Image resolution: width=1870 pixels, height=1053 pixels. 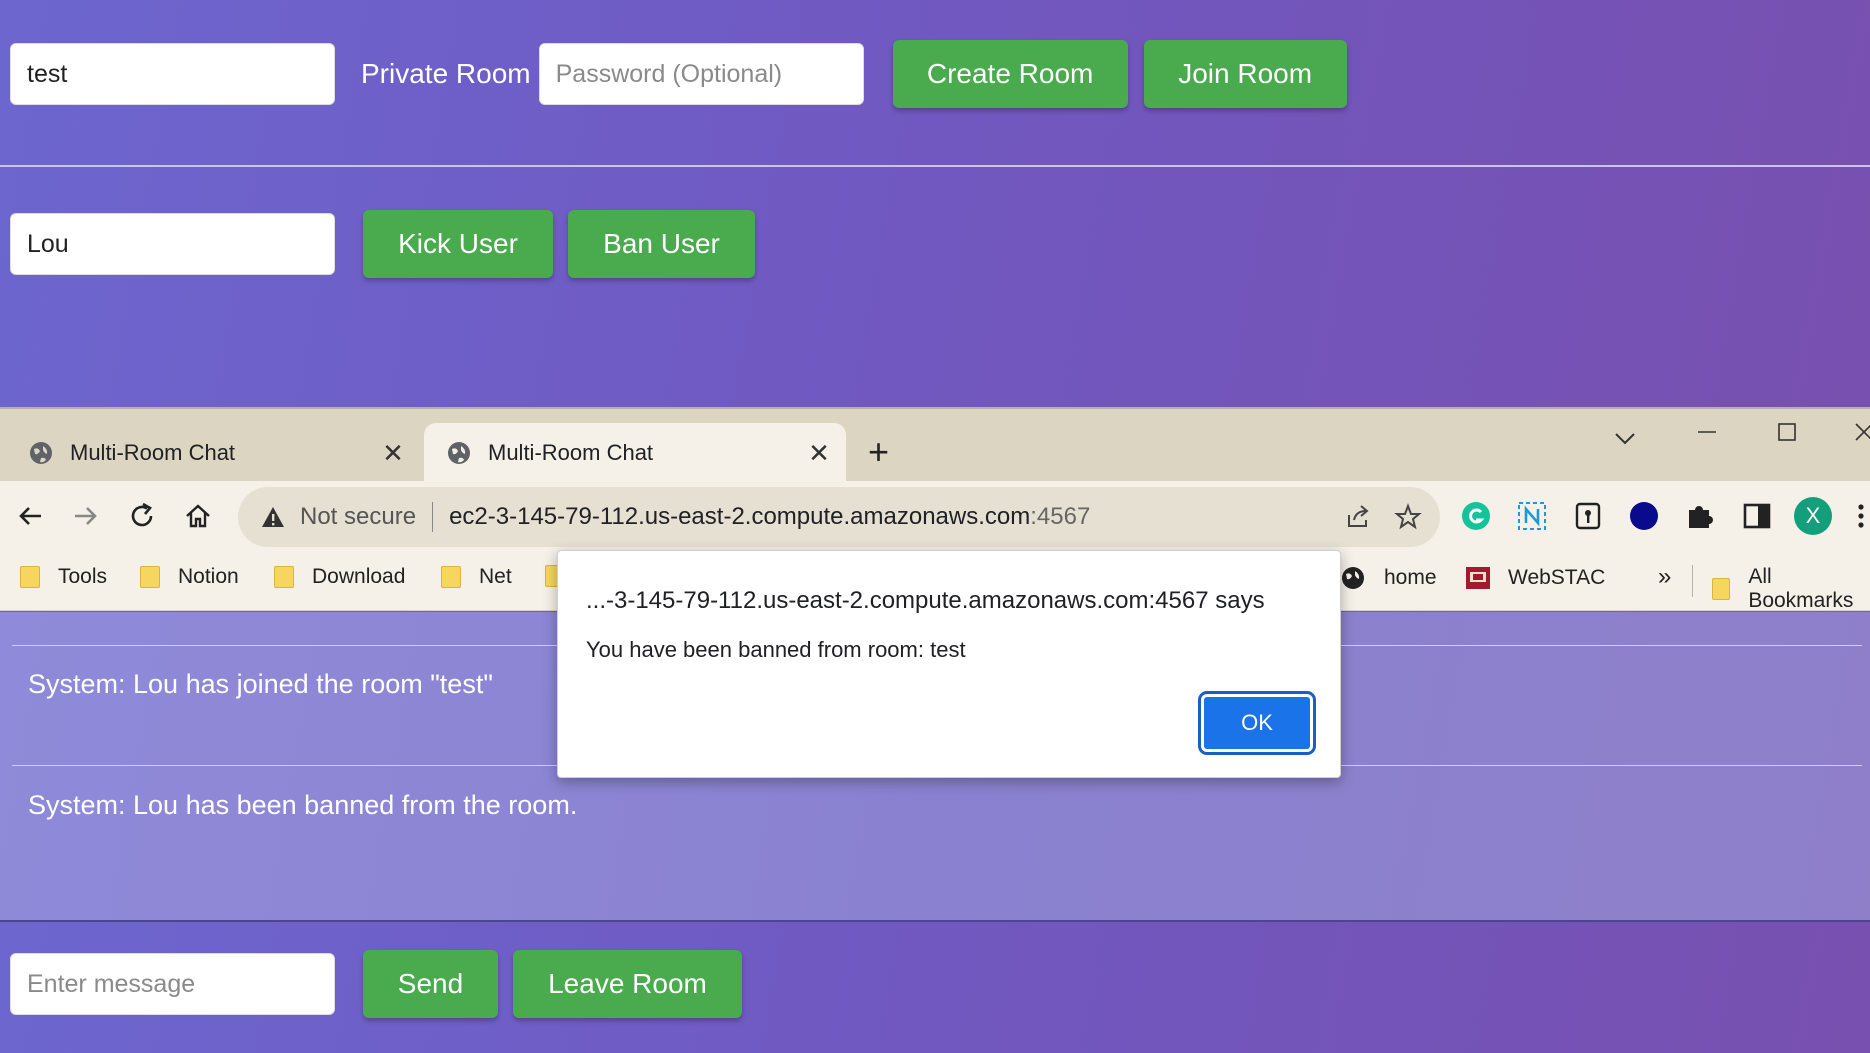 What do you see at coordinates (1060, 516) in the screenshot?
I see `url-port: :4567` at bounding box center [1060, 516].